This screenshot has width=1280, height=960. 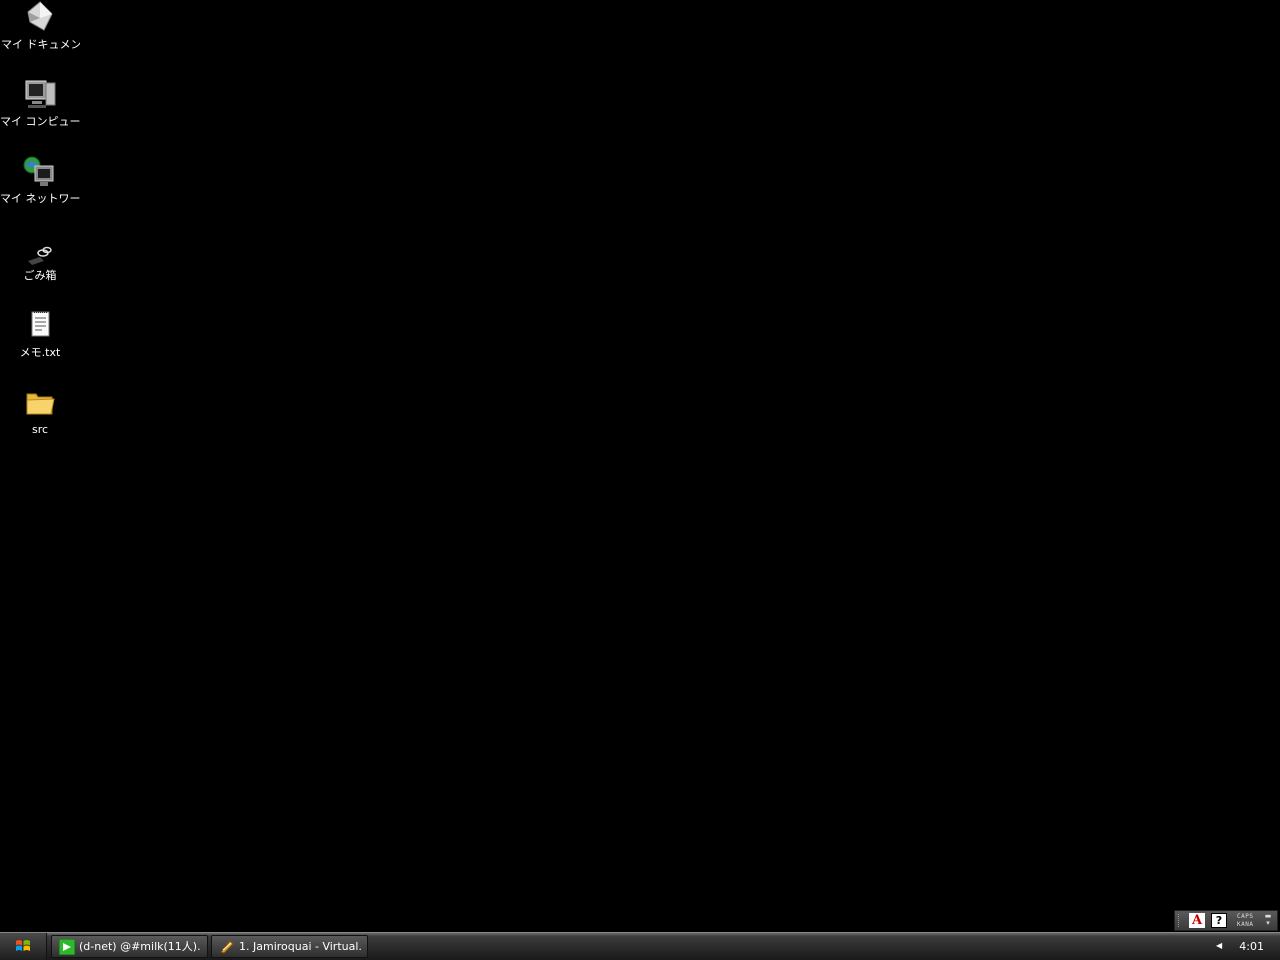 I want to click on my-computer-icon, so click(x=40, y=95).